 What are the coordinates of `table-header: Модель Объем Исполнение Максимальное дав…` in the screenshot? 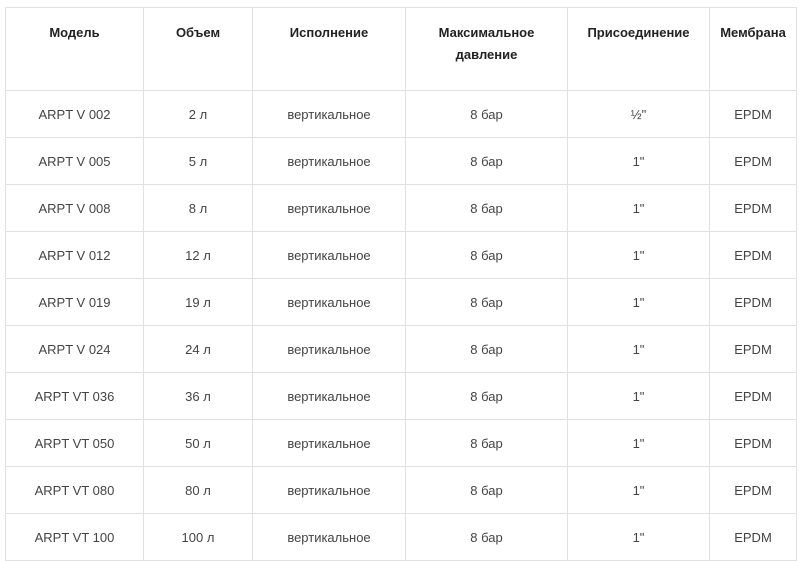 It's located at (401, 49).